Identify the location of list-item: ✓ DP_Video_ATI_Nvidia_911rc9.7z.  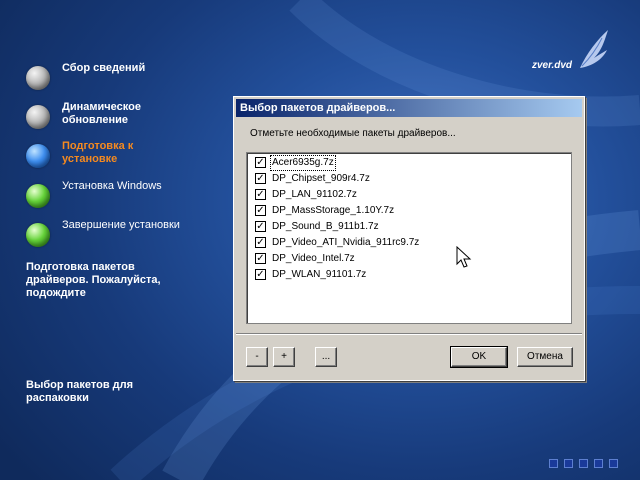
(411, 243).